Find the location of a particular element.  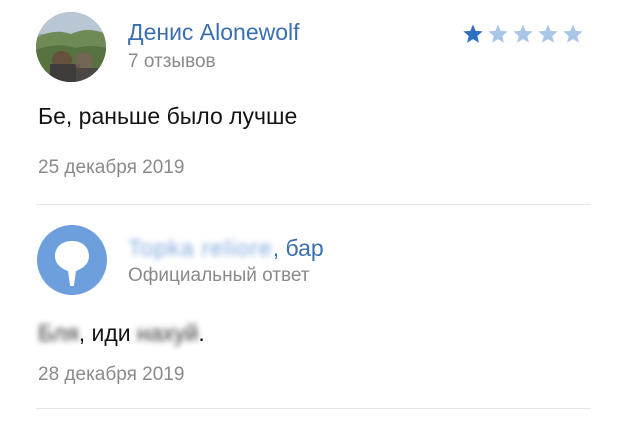

organization-name-redacted: Topka reliore is located at coordinates (200, 248).